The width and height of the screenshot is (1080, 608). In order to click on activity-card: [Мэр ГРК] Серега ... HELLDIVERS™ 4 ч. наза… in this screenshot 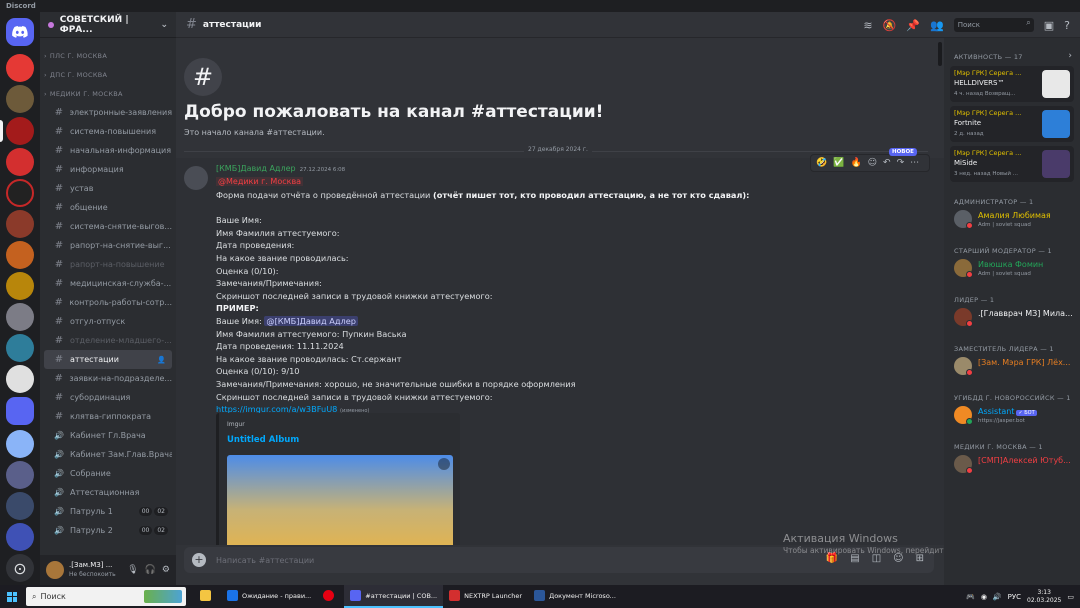, I will do `click(1012, 84)`.